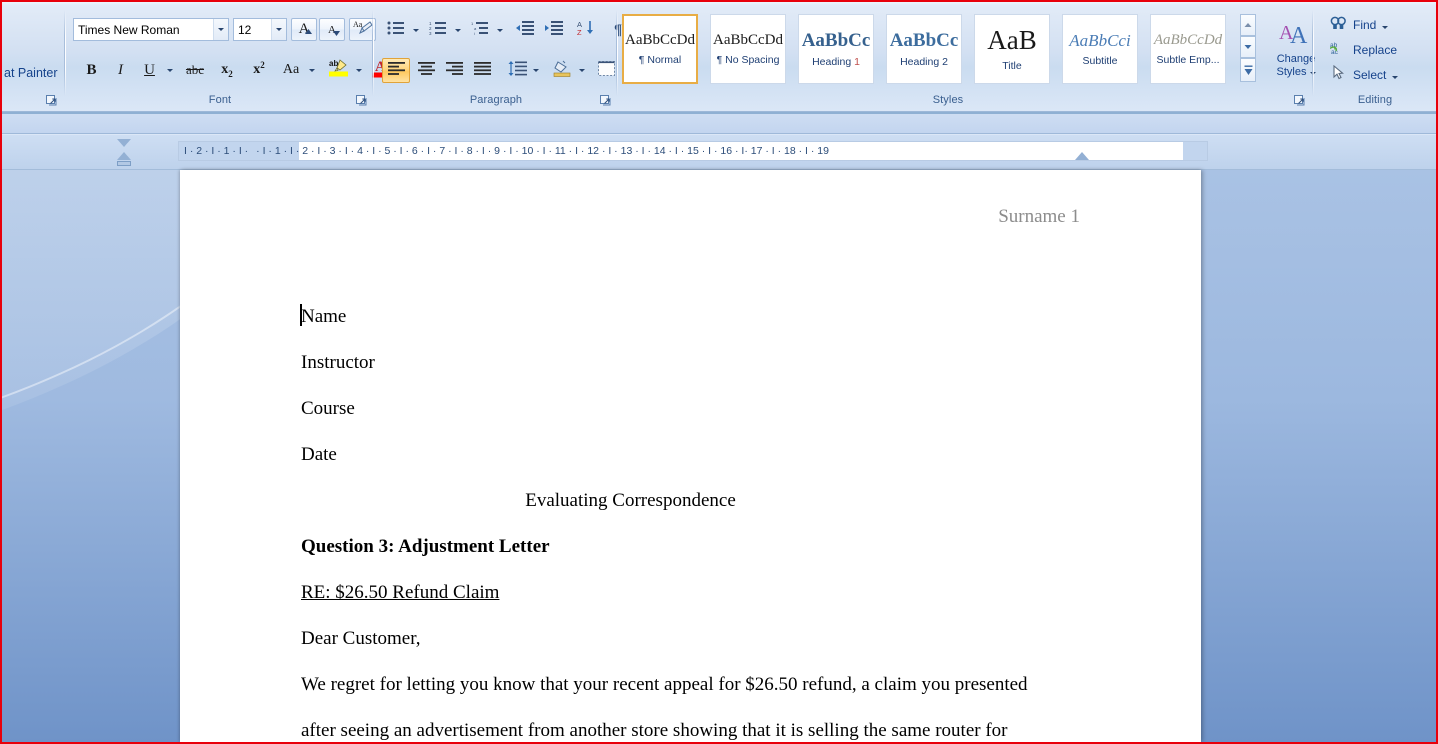 The height and width of the screenshot is (744, 1438). Describe the element at coordinates (220, 100) in the screenshot. I see `font-group-label: Font` at that location.